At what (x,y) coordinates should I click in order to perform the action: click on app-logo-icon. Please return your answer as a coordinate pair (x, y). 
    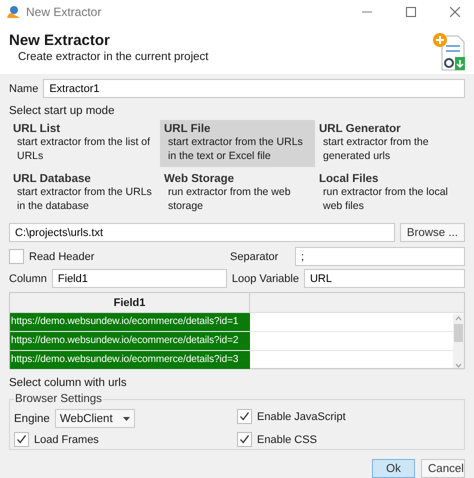
    Looking at the image, I should click on (13, 12).